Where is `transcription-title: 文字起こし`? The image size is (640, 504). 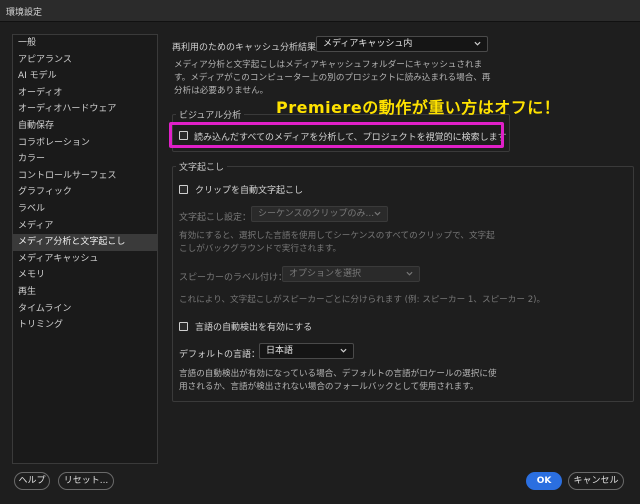
transcription-title: 文字起こし is located at coordinates (202, 166).